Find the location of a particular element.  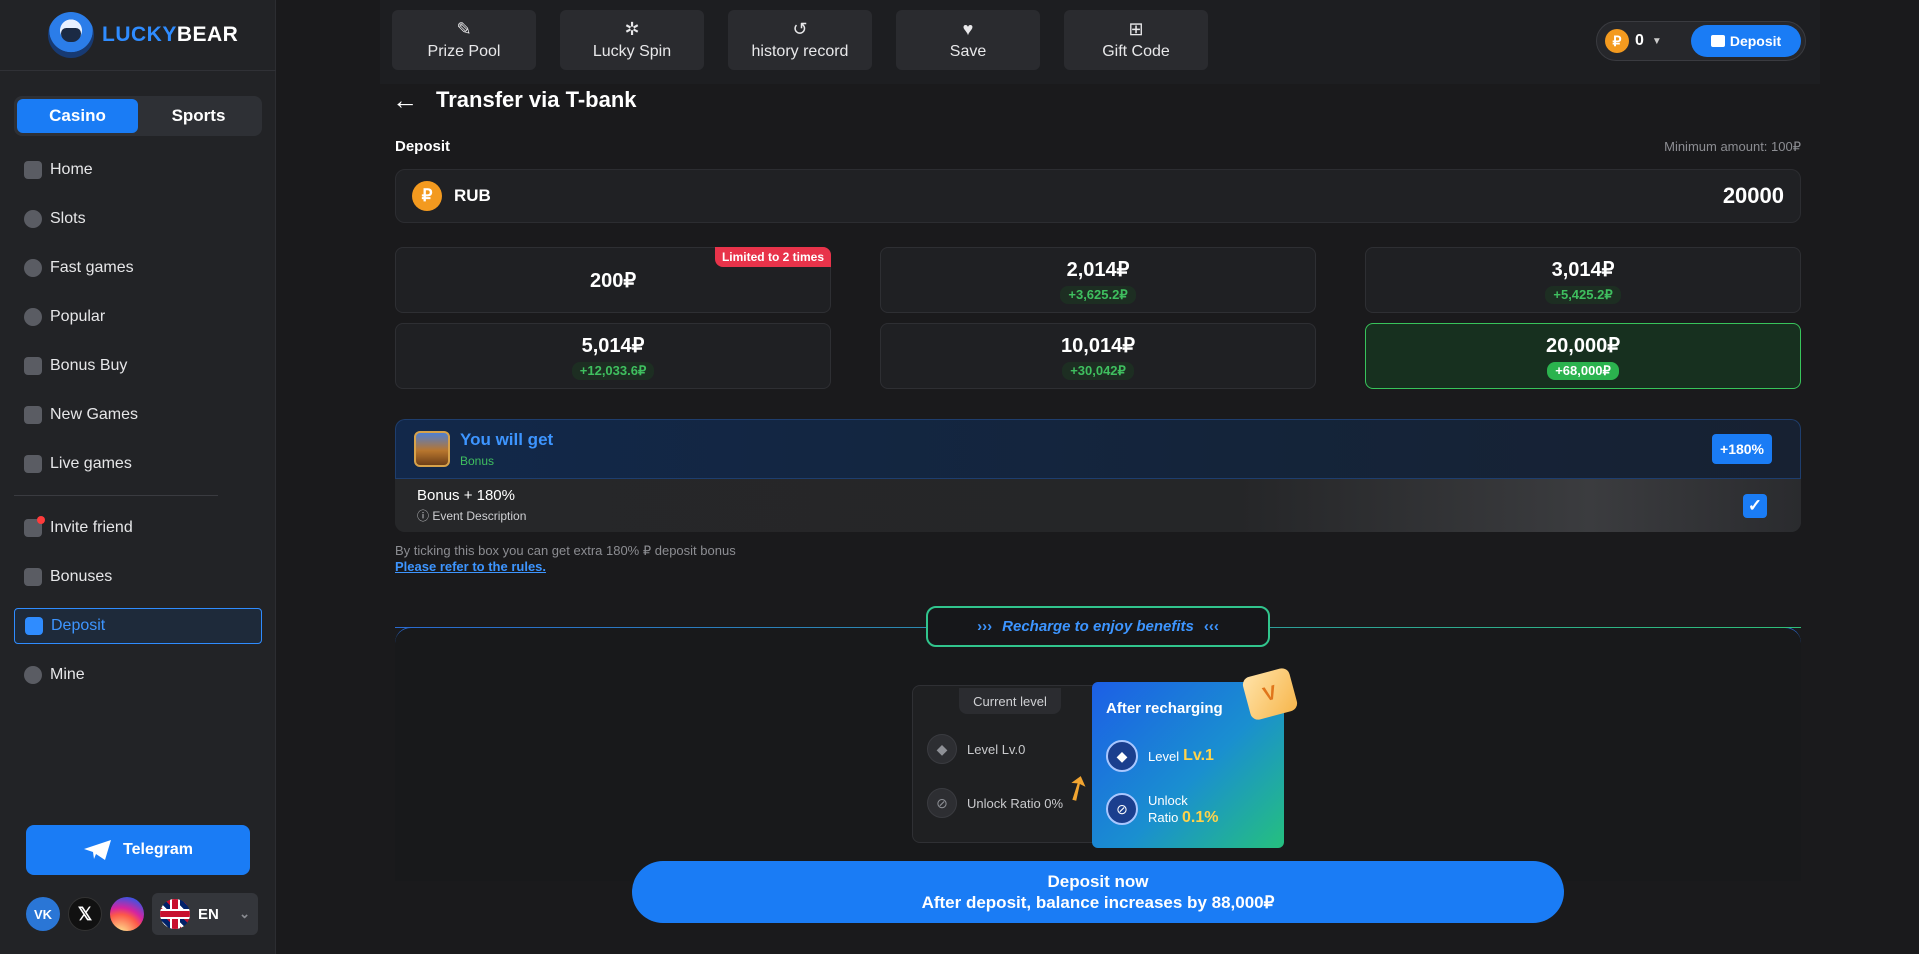

option-value: 3,014₽ is located at coordinates (1583, 269).